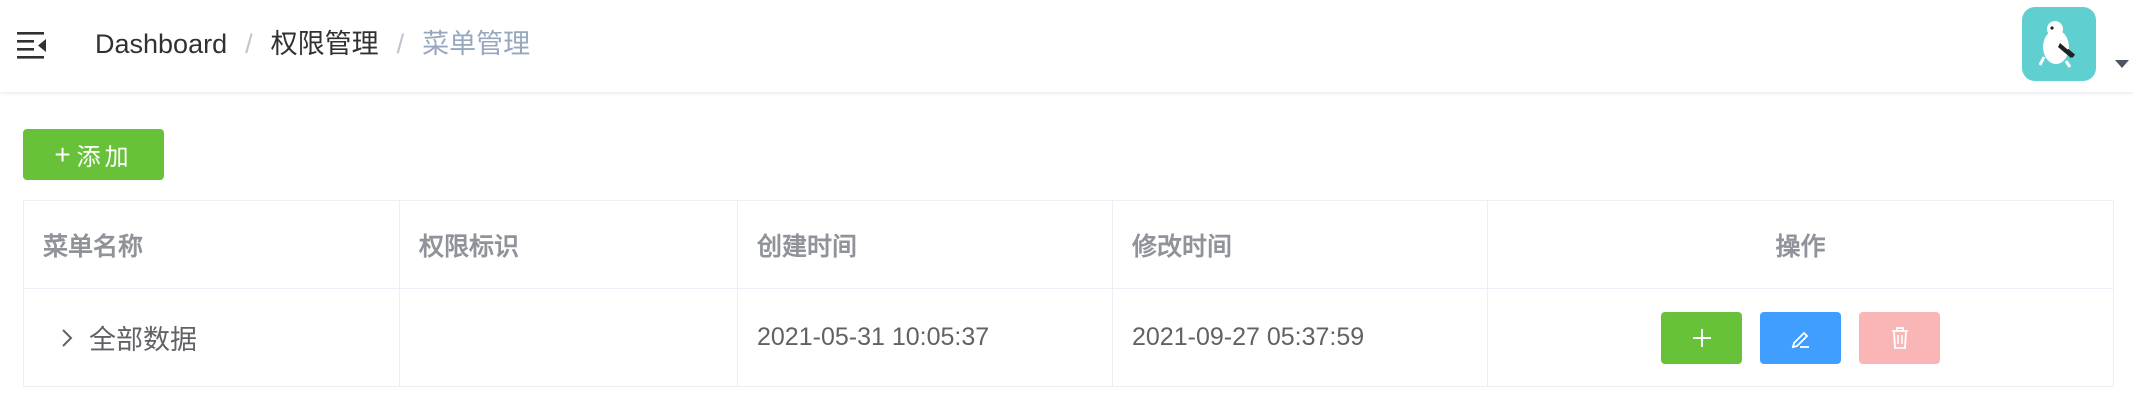  Describe the element at coordinates (2122, 64) in the screenshot. I see `caret-down-icon` at that location.